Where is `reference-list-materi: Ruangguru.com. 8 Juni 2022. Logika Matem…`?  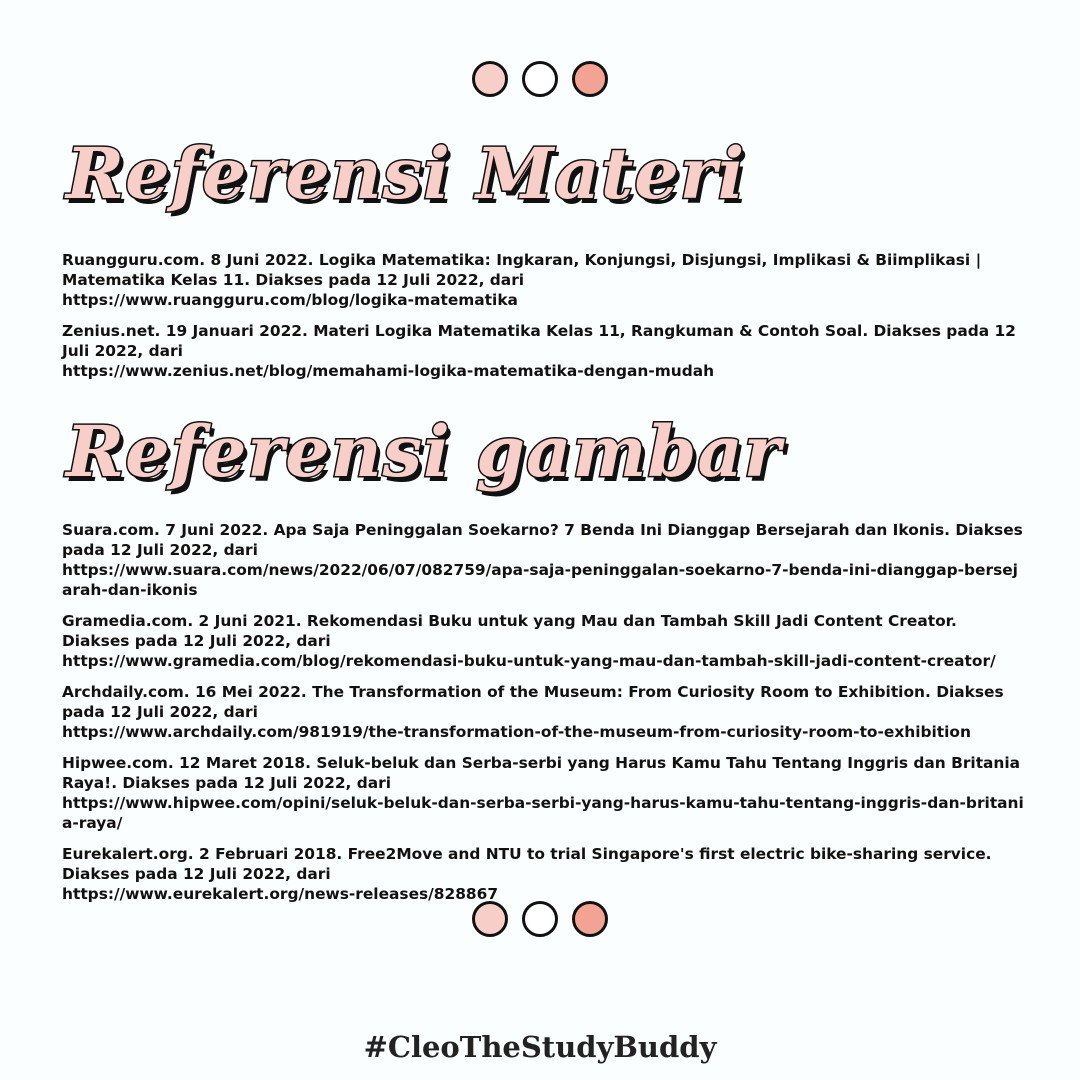 reference-list-materi: Ruangguru.com. 8 Juni 2022. Logika Matem… is located at coordinates (545, 321).